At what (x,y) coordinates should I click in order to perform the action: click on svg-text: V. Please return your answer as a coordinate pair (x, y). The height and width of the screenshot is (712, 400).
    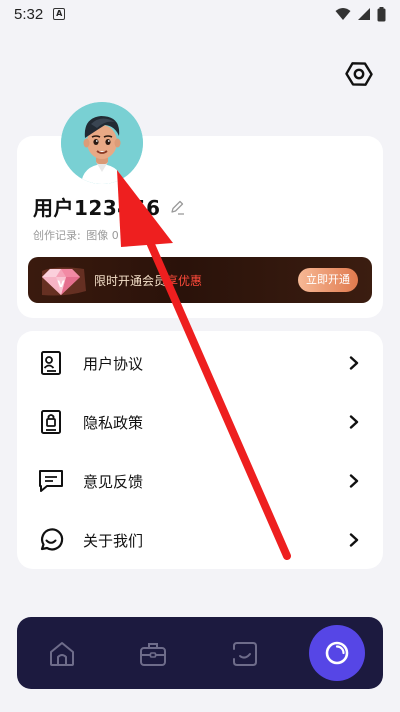
    Looking at the image, I should click on (61, 285).